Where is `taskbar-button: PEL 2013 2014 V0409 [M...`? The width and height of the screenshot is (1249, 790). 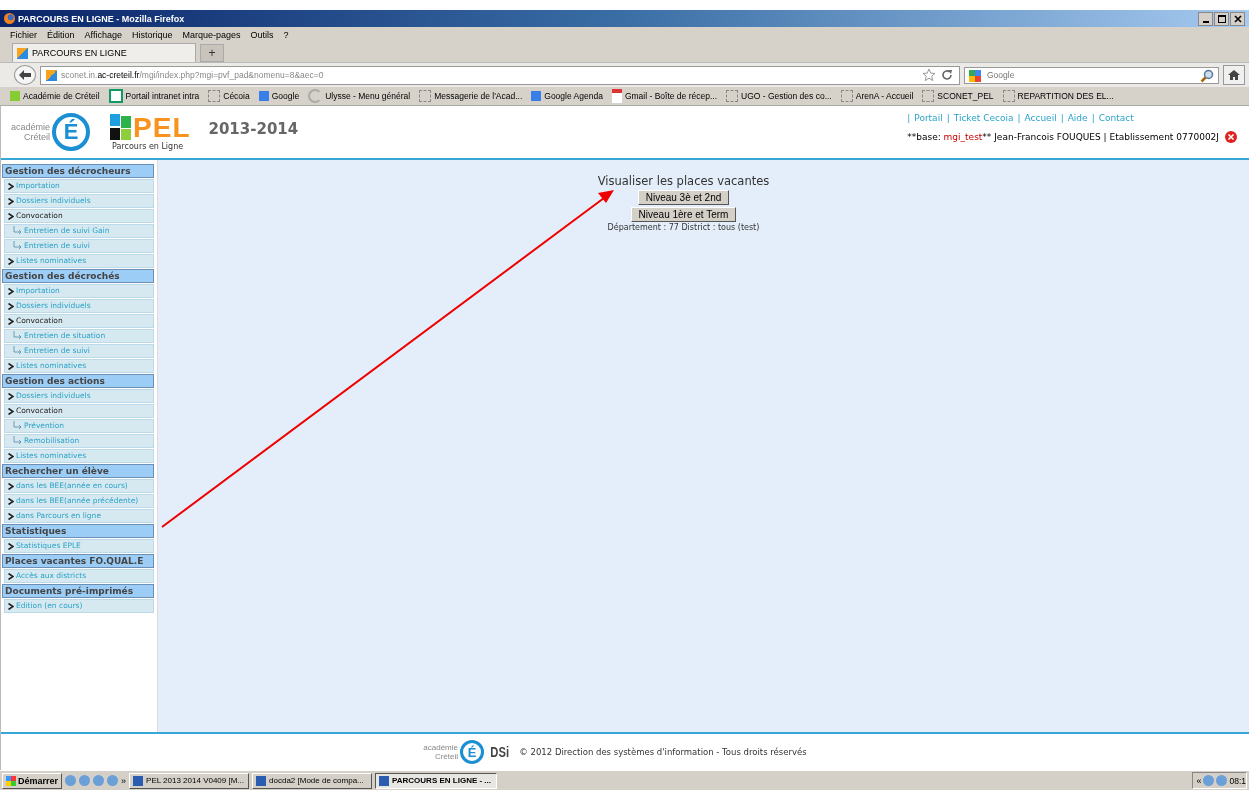
taskbar-button: PEL 2013 2014 V0409 [M... is located at coordinates (189, 780).